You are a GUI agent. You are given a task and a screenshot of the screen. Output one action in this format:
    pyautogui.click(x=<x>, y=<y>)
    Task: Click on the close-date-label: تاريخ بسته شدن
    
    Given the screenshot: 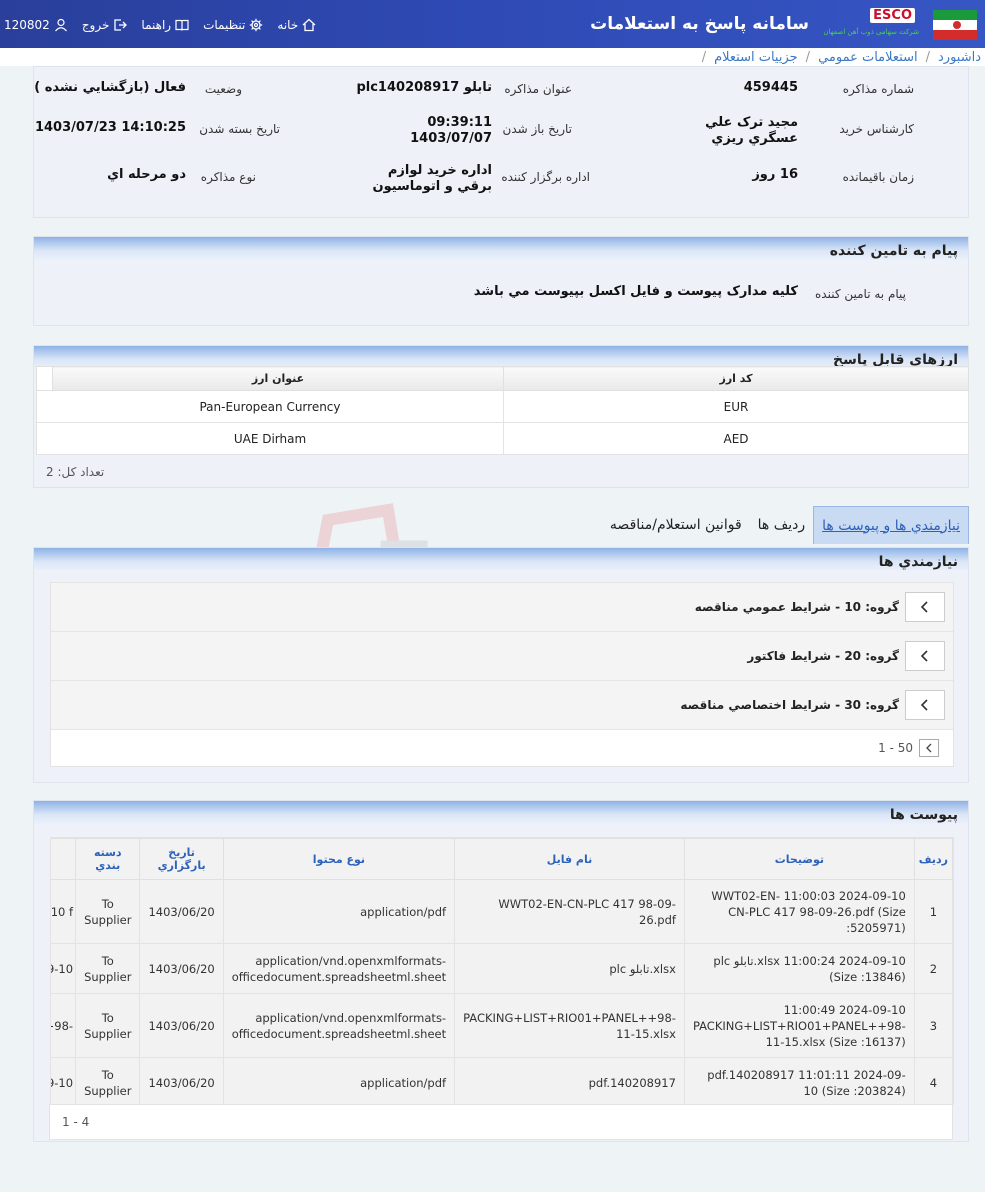 What is the action you would take?
    pyautogui.click(x=239, y=129)
    